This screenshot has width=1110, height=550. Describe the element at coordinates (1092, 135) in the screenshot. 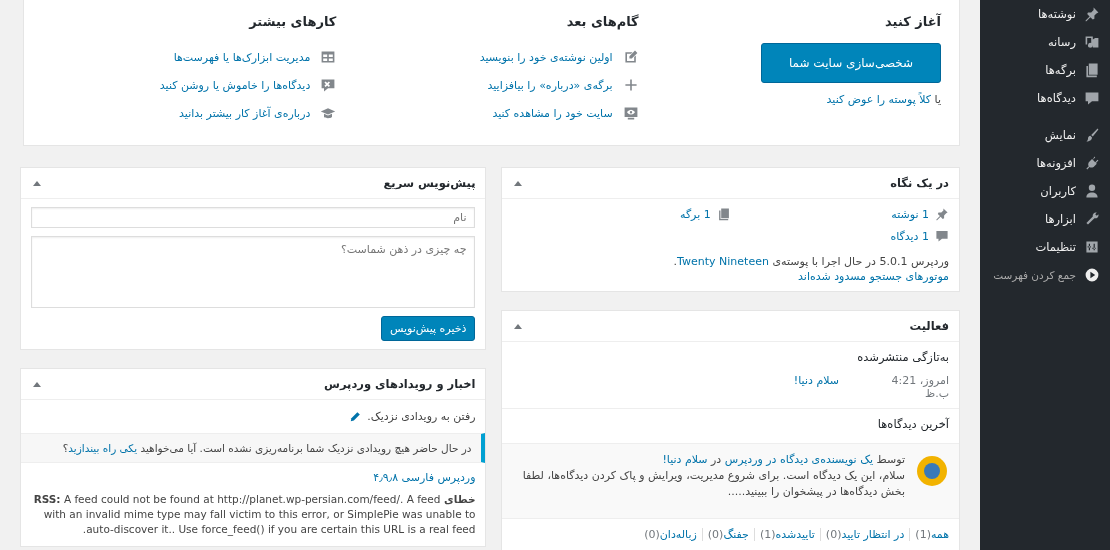

I see `brush-icon` at that location.